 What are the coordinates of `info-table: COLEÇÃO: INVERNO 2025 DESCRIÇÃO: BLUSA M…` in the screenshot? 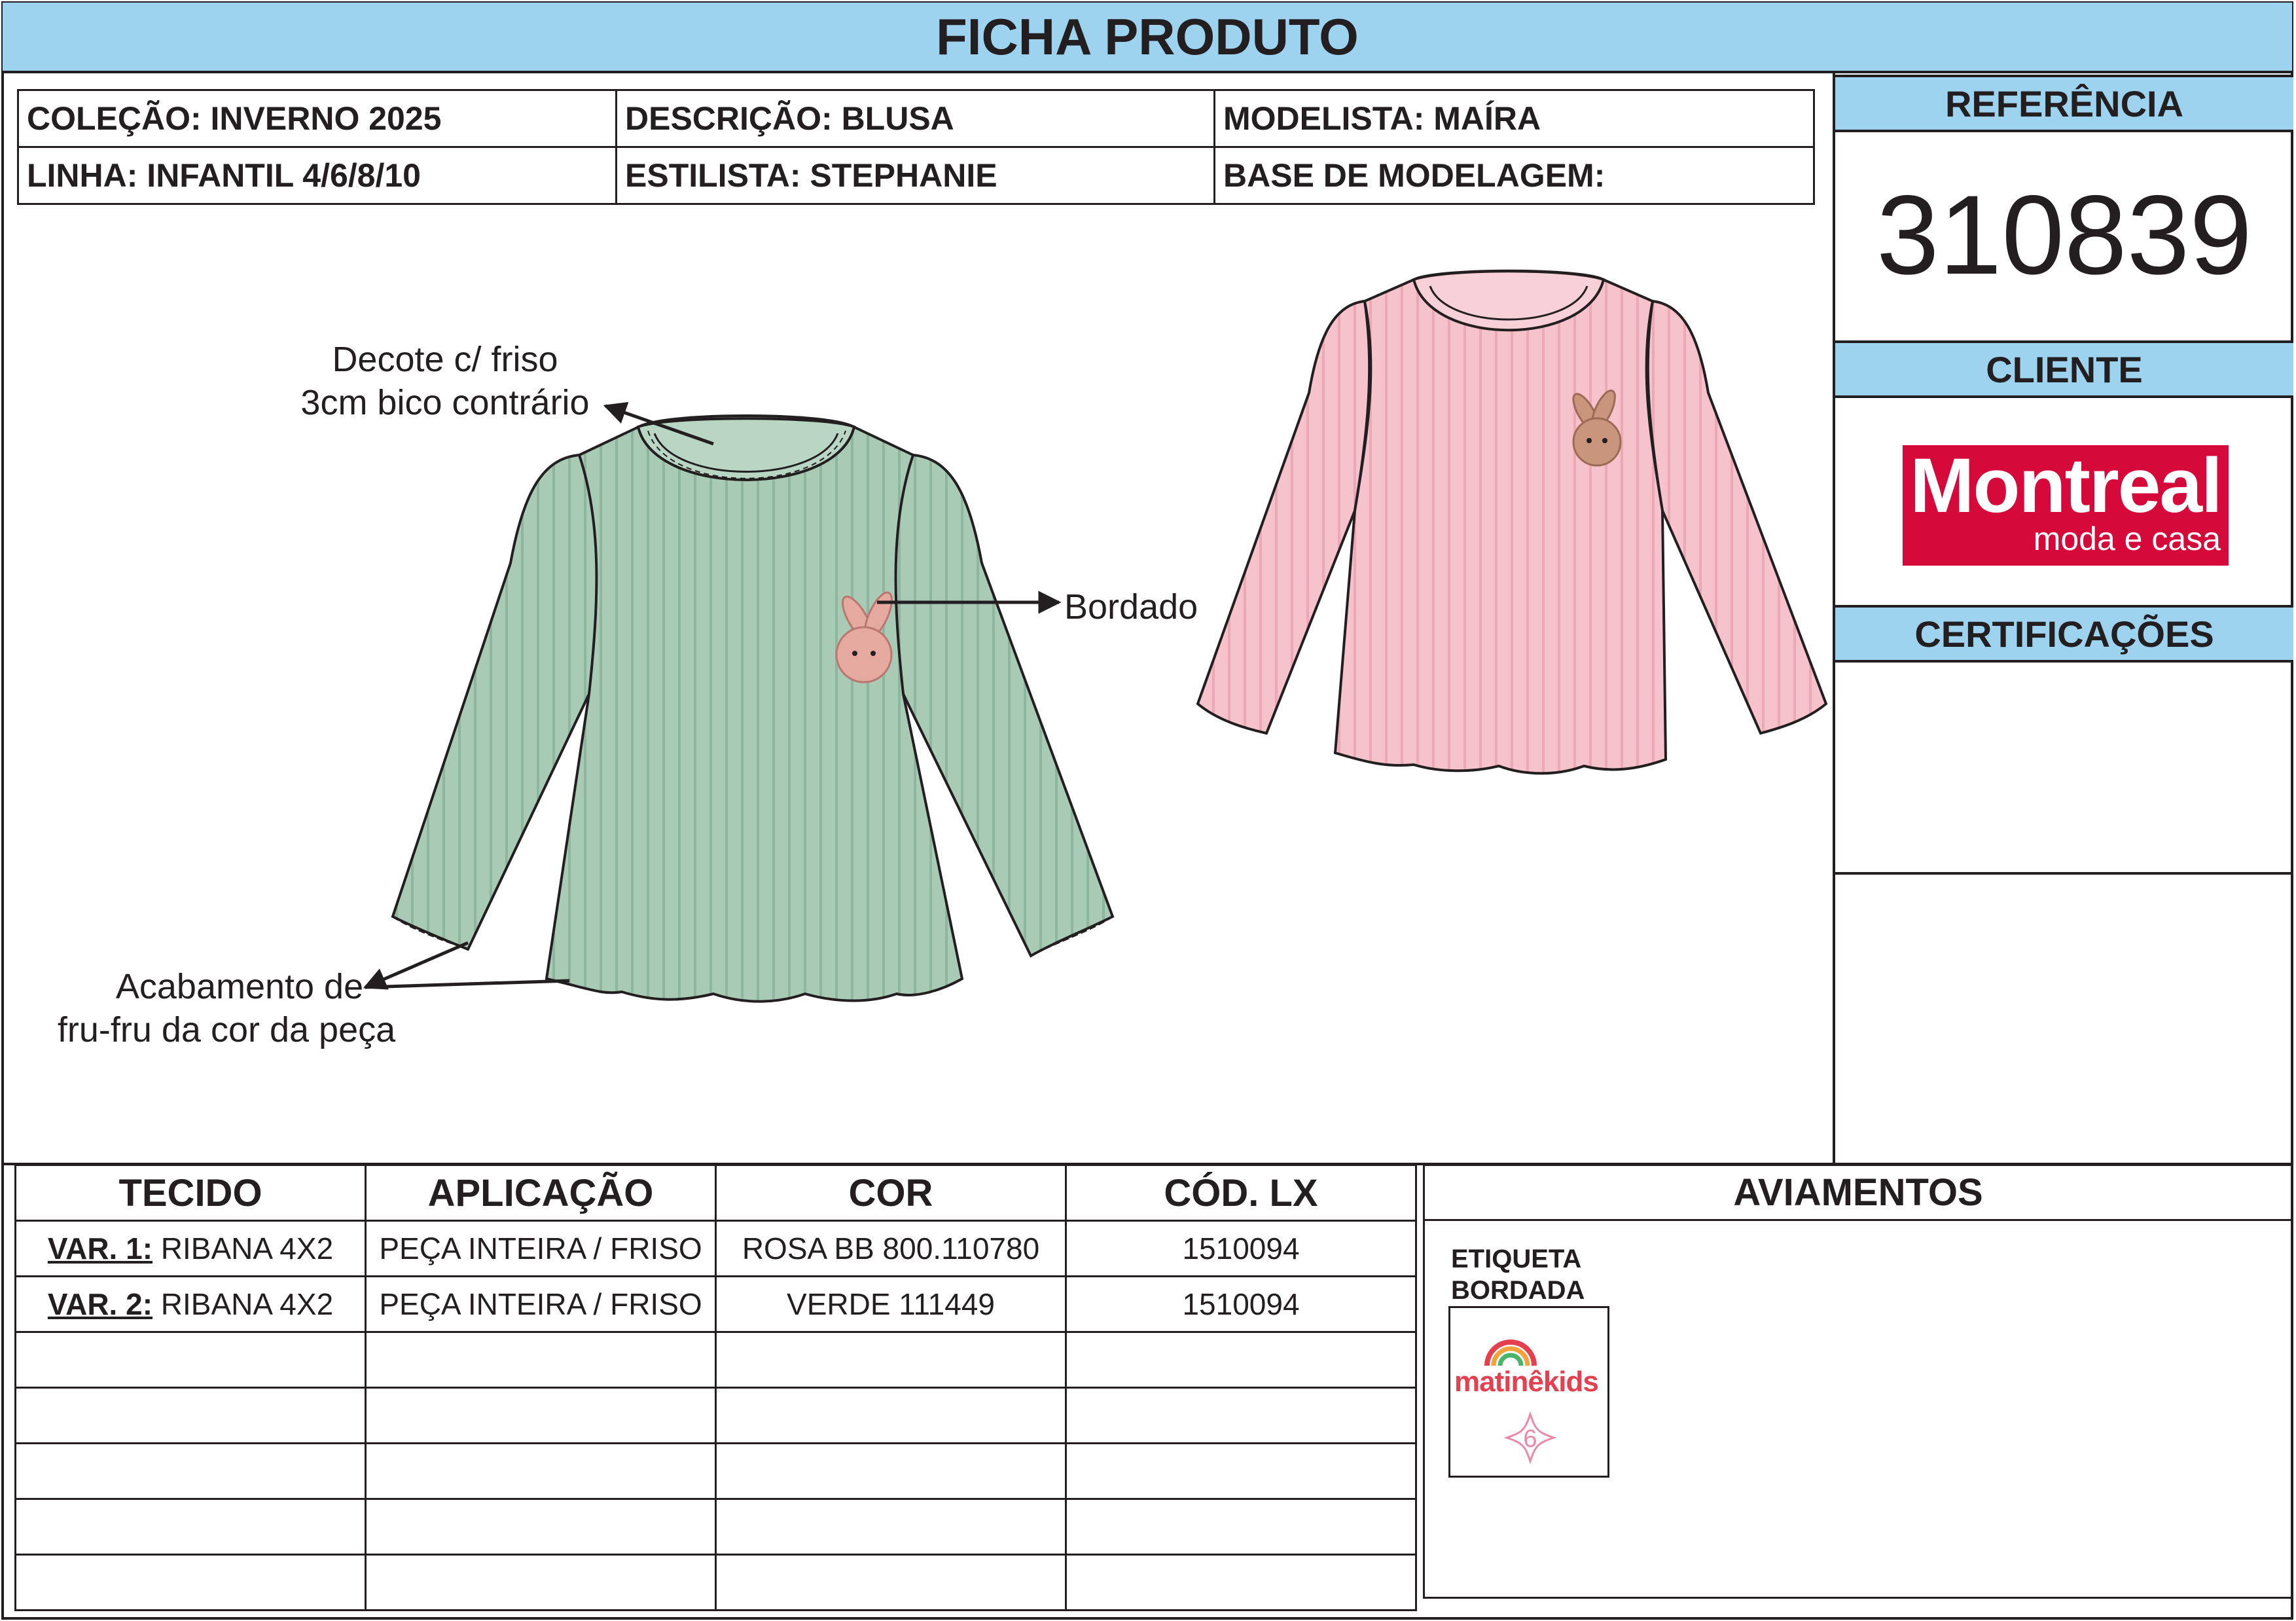 It's located at (916, 147).